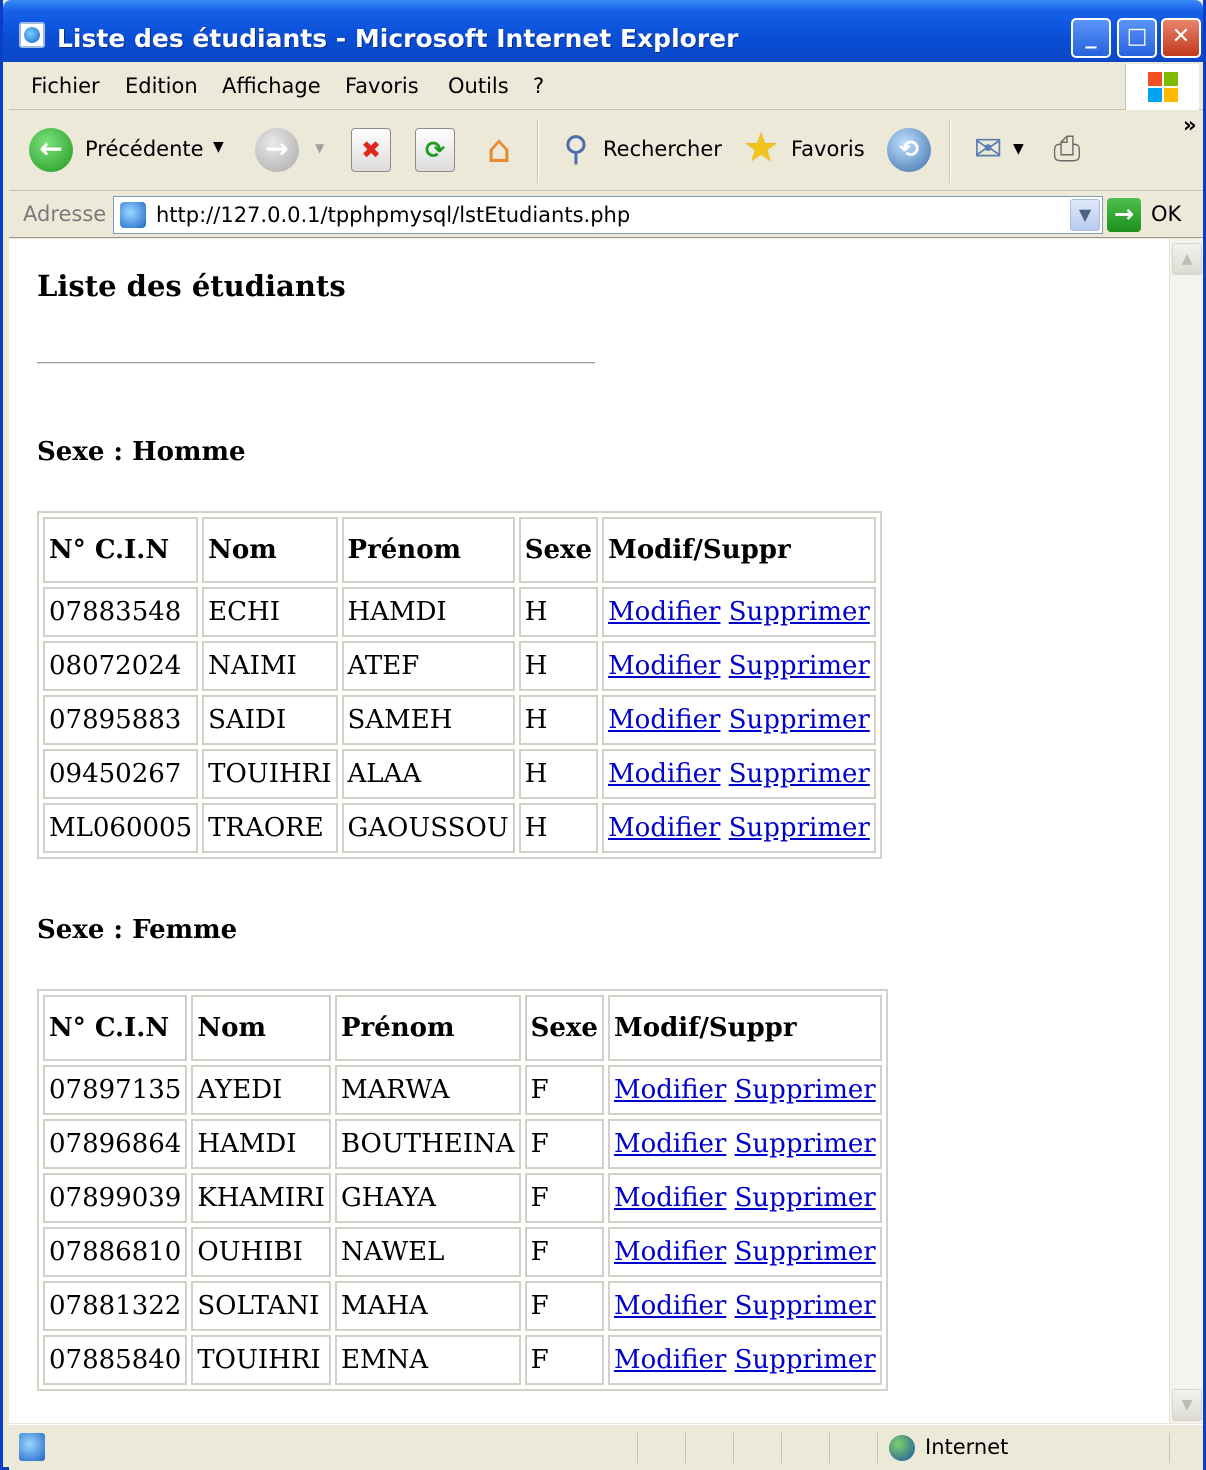  I want to click on column-header: Sexe, so click(558, 550).